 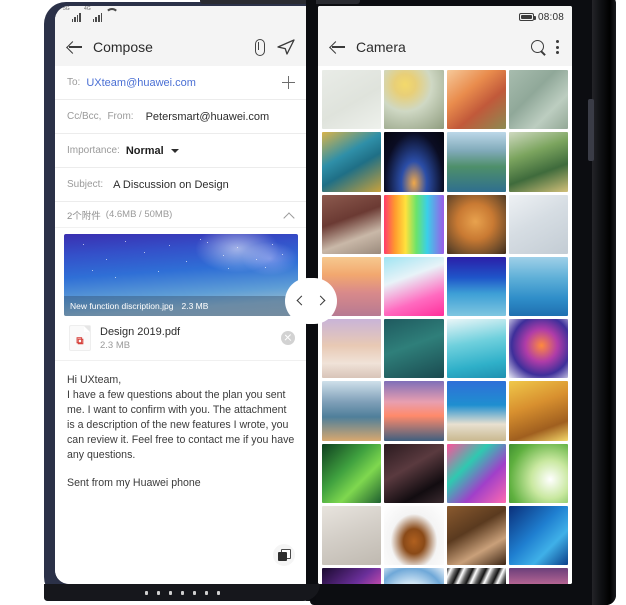 I want to click on ink-splash-purple-image, so click(x=538, y=349).